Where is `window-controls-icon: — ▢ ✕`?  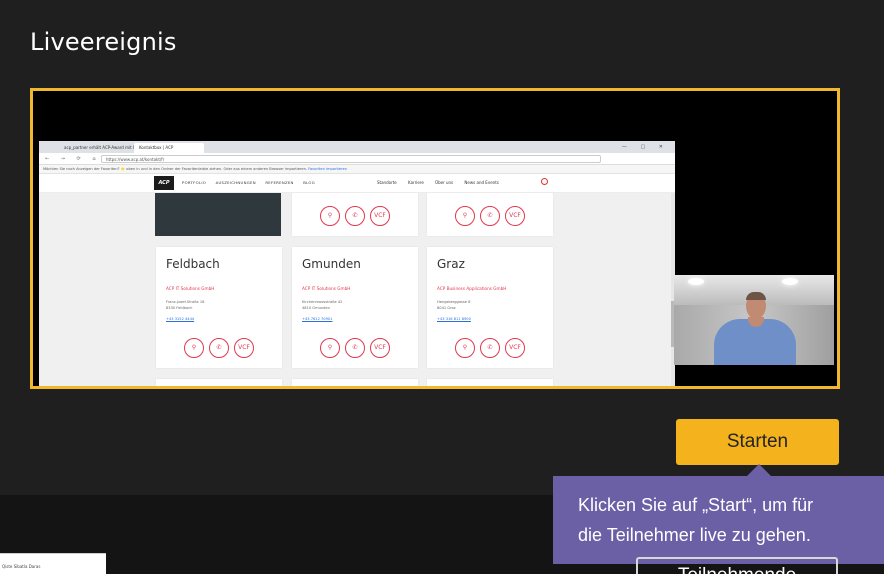
window-controls-icon: — ▢ ✕ is located at coordinates (645, 147).